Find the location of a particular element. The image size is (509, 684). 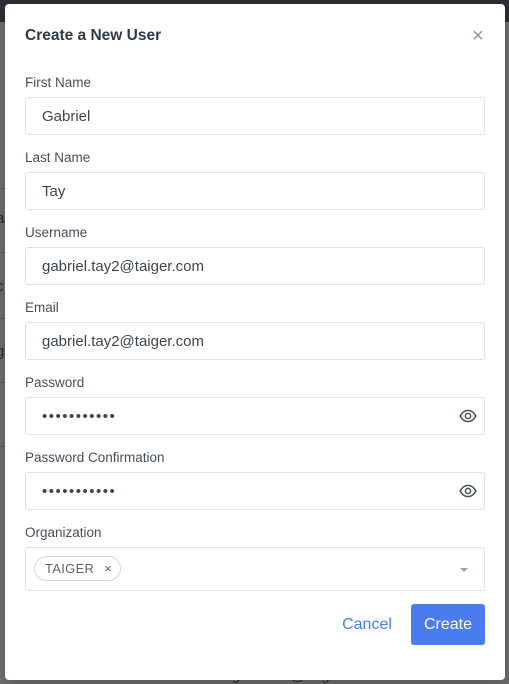

email-input is located at coordinates (255, 341).